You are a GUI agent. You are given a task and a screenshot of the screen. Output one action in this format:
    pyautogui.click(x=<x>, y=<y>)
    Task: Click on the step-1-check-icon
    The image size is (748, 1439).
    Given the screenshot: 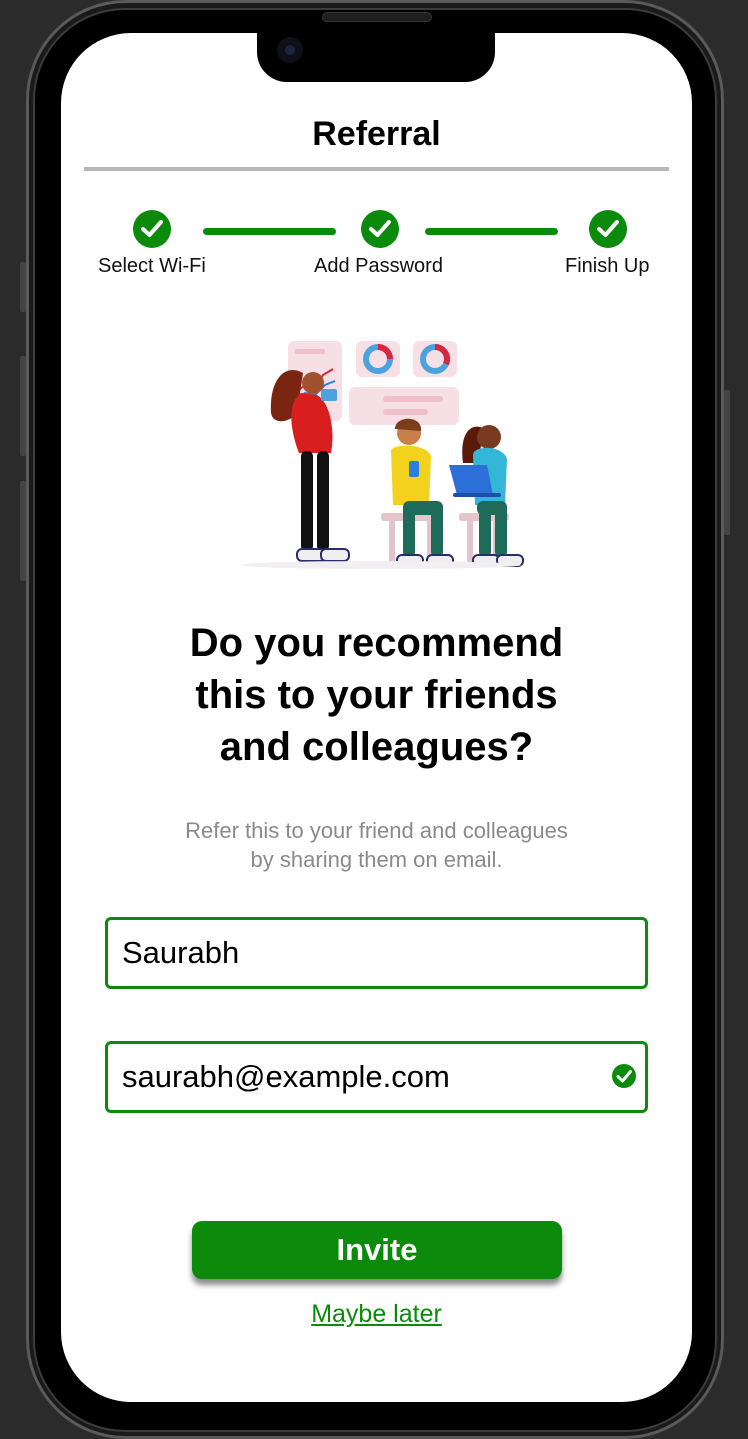 What is the action you would take?
    pyautogui.click(x=152, y=229)
    